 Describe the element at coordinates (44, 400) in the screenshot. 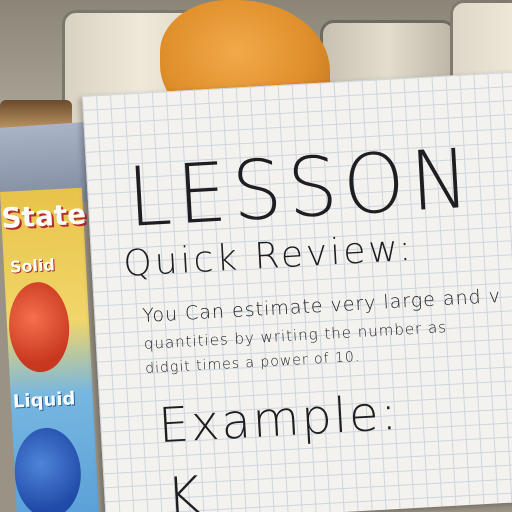

I see `poster-liquid-label: Liquid` at that location.